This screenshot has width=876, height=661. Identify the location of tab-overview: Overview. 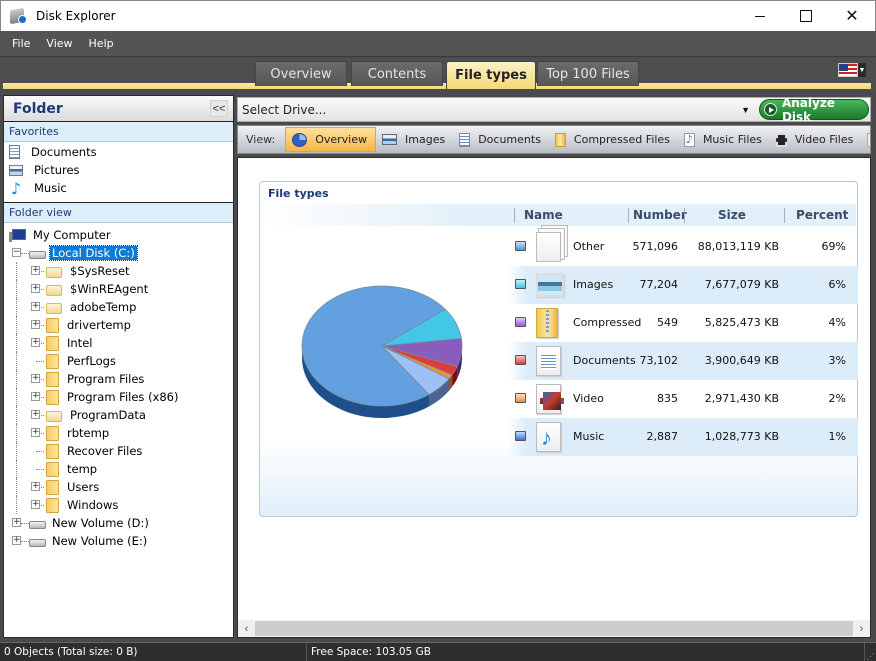
(301, 73).